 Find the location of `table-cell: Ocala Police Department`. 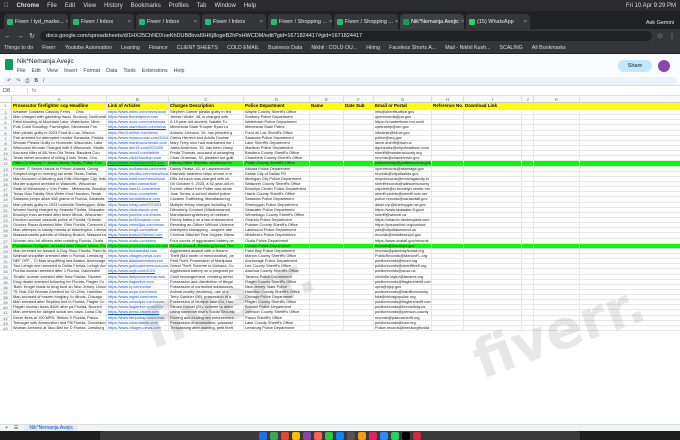

table-cell: Ocala Police Department is located at coordinates (277, 240).